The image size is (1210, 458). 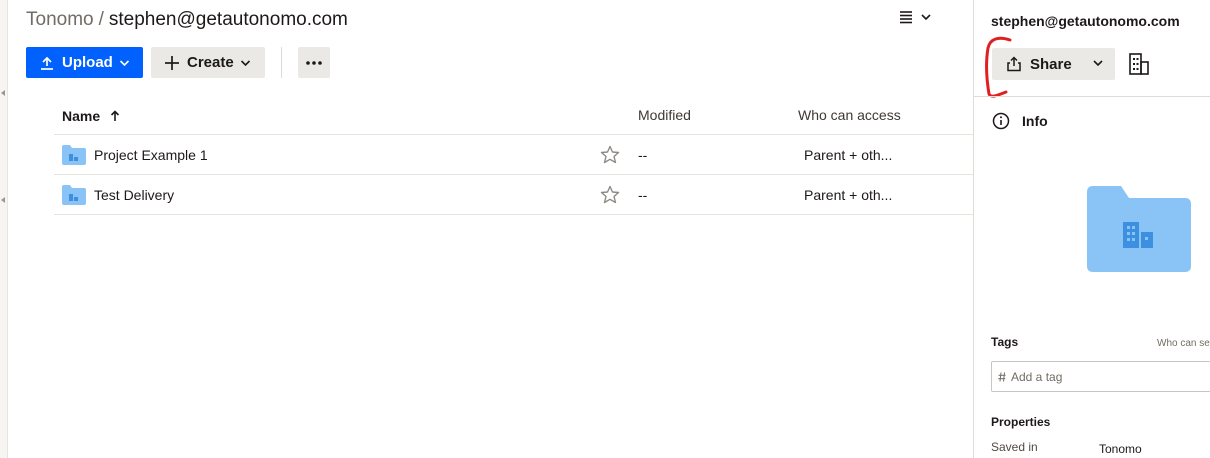 I want to click on saved-in-key: Saved in, so click(x=1014, y=447).